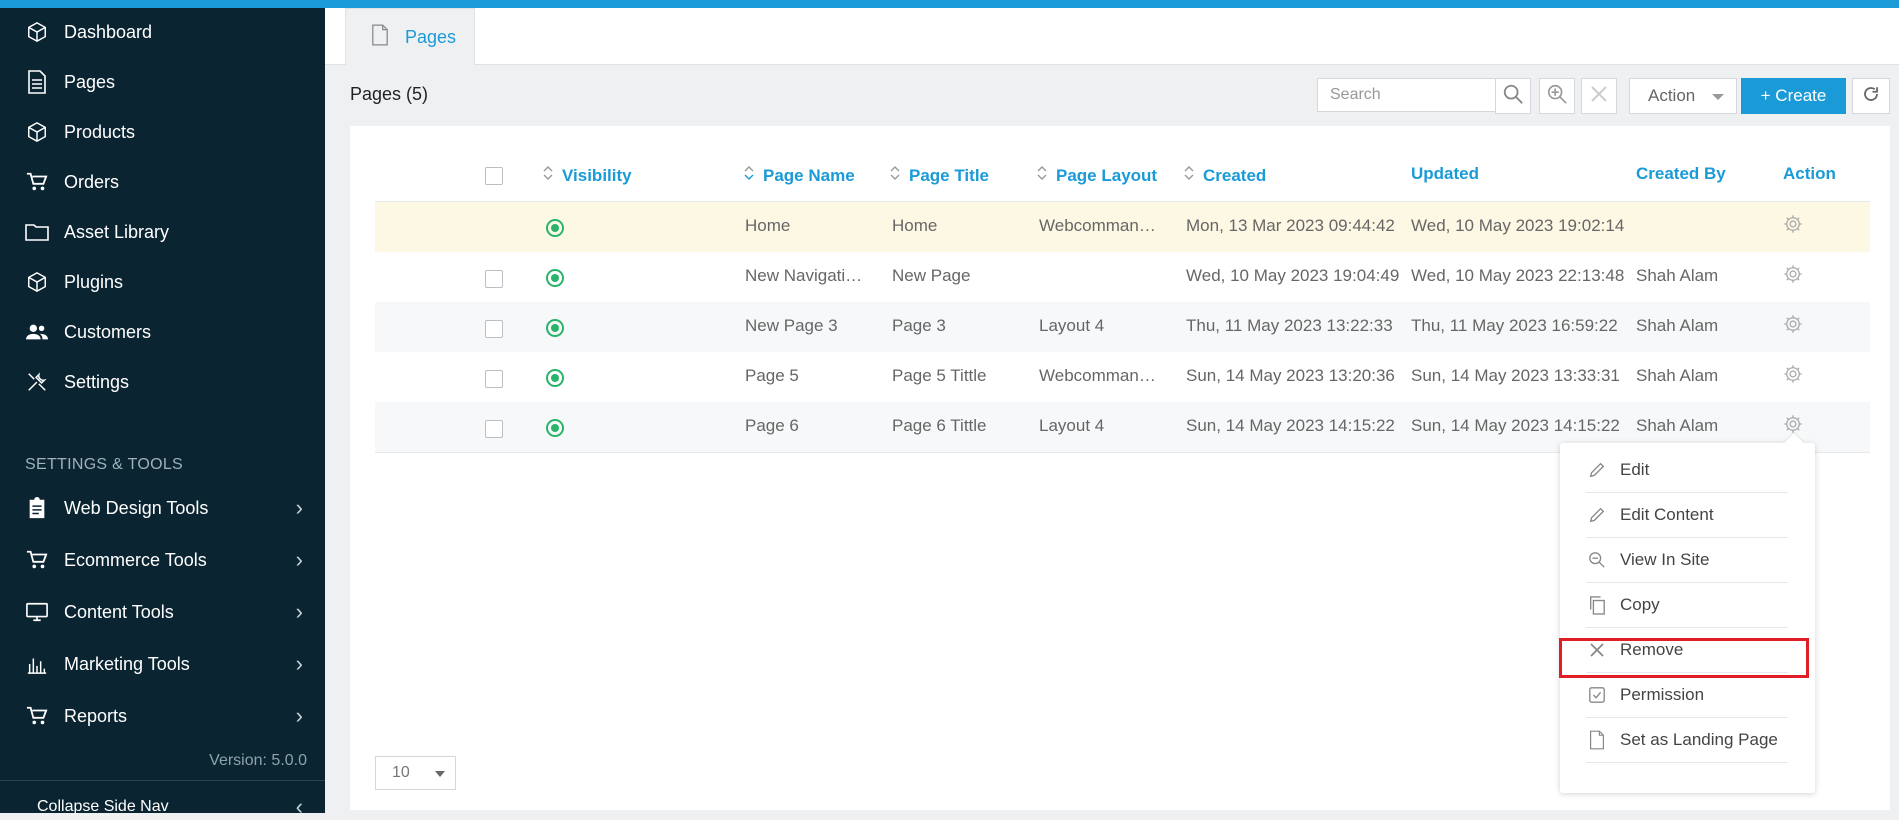 The width and height of the screenshot is (1899, 820). What do you see at coordinates (799, 175) in the screenshot?
I see `column-header-page-name: Page Name` at bounding box center [799, 175].